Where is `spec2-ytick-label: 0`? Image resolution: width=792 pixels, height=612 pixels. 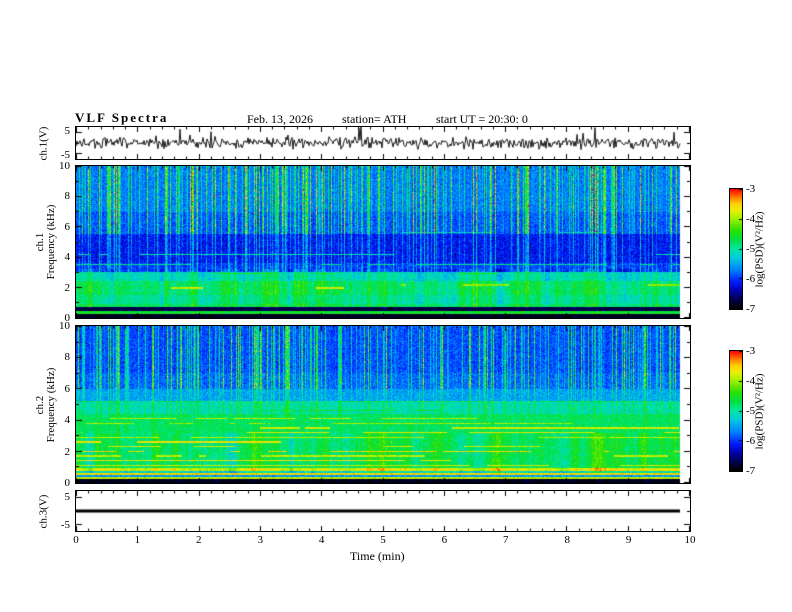 spec2-ytick-label: 0 is located at coordinates (67, 483).